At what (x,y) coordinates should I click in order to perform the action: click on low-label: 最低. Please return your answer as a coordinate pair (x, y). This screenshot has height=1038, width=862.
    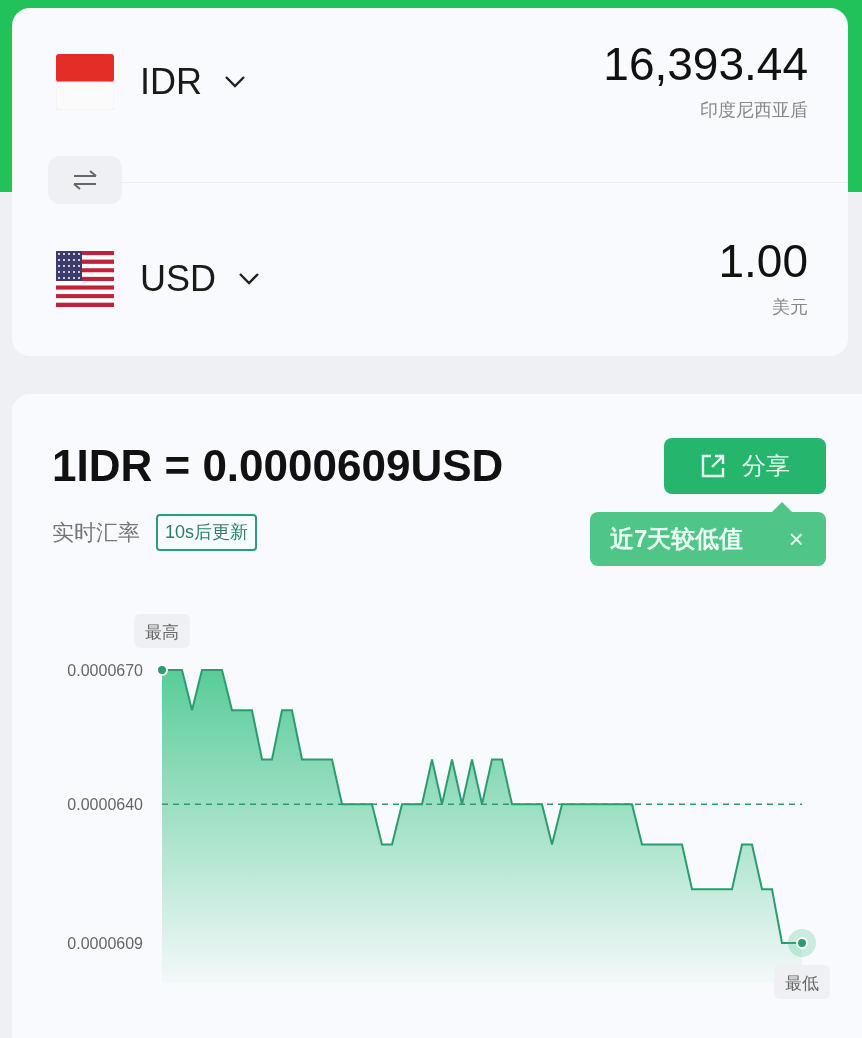
    Looking at the image, I should click on (802, 982).